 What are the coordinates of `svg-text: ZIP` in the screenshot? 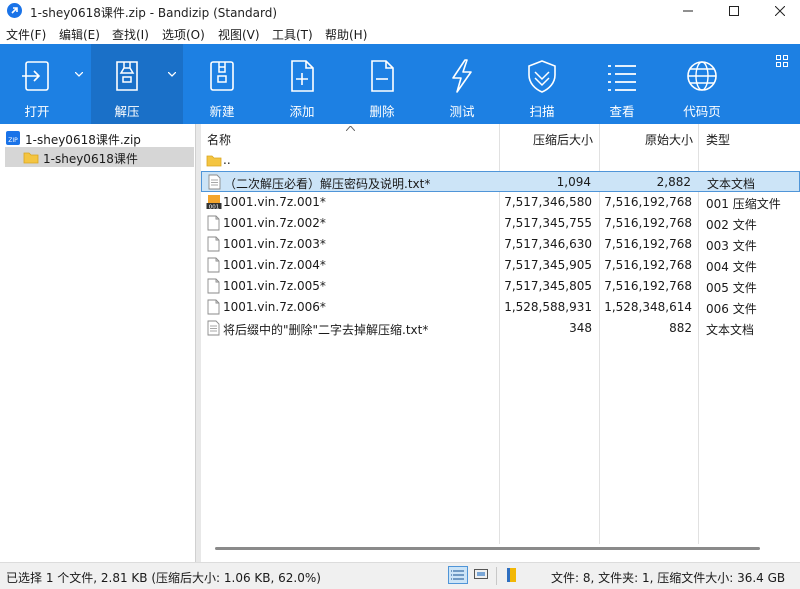 It's located at (13, 140).